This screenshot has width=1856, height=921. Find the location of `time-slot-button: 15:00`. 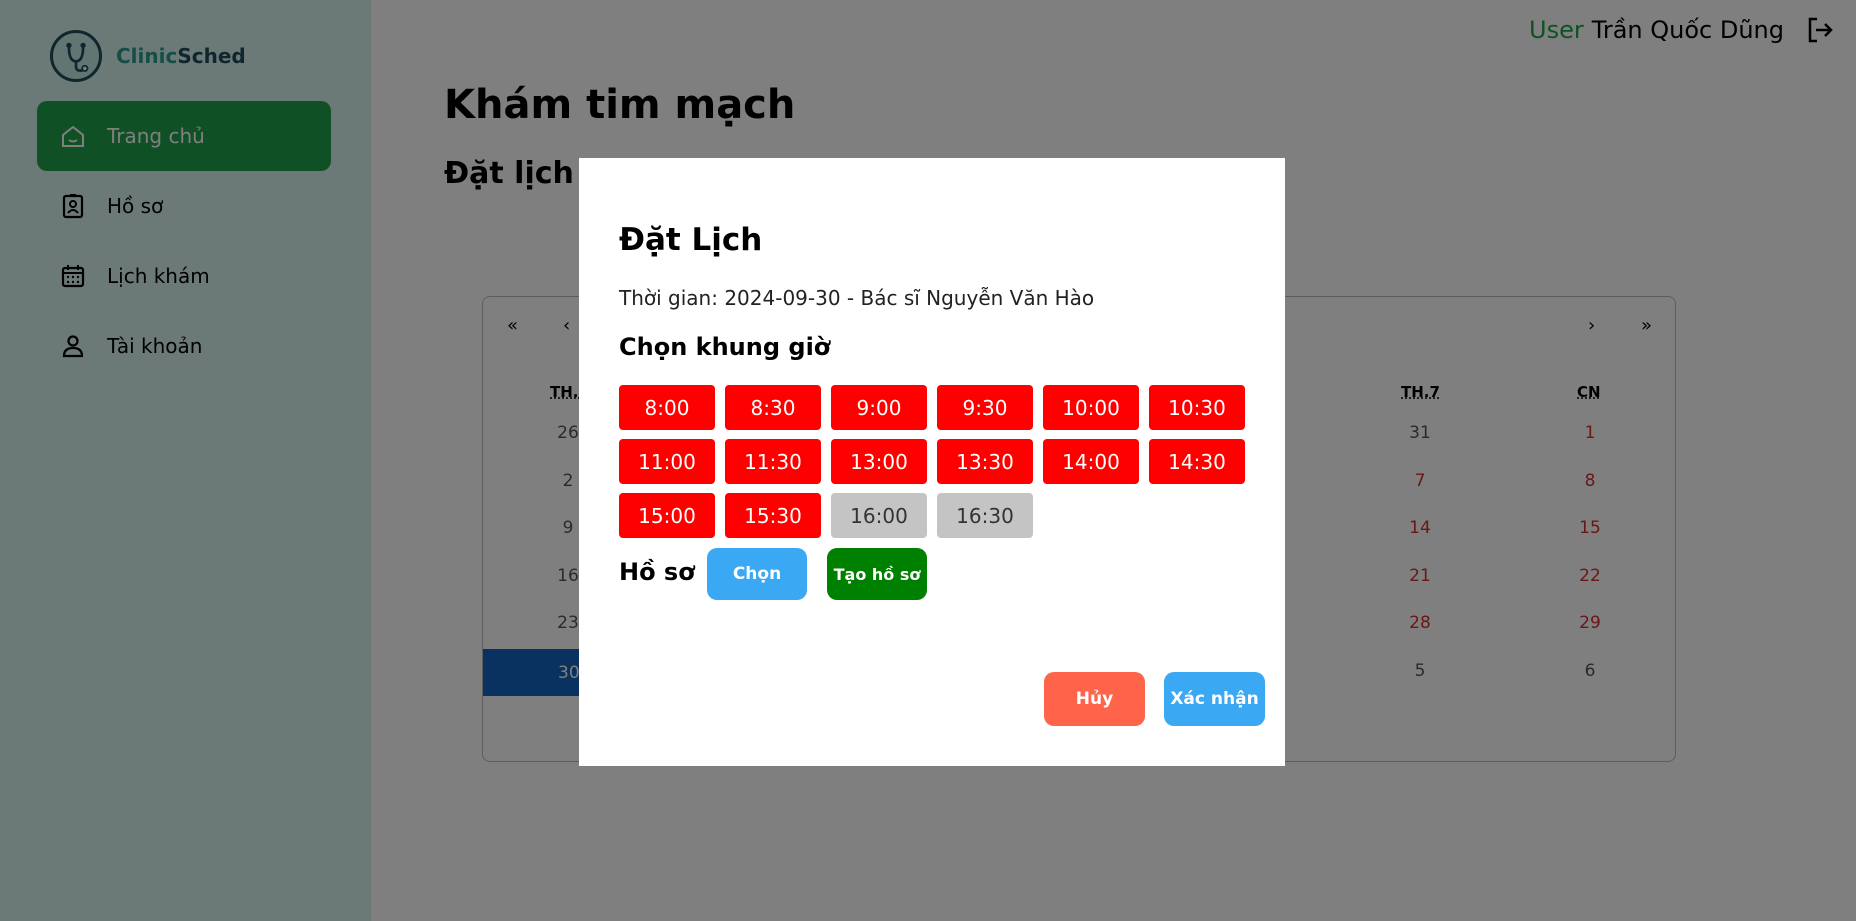

time-slot-button: 15:00 is located at coordinates (667, 515).